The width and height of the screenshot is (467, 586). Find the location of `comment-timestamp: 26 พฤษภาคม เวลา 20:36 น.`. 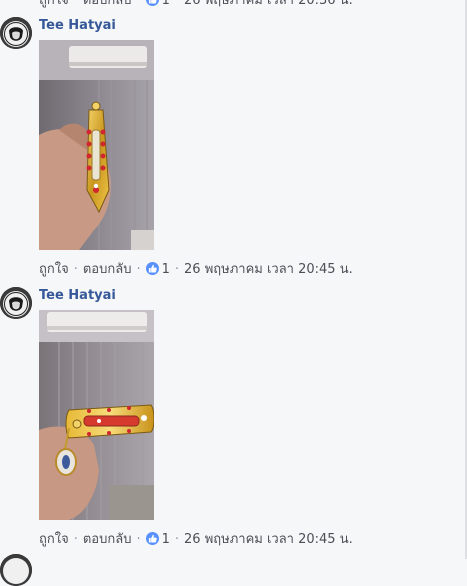

comment-timestamp: 26 พฤษภาคม เวลา 20:36 น. is located at coordinates (268, 4).